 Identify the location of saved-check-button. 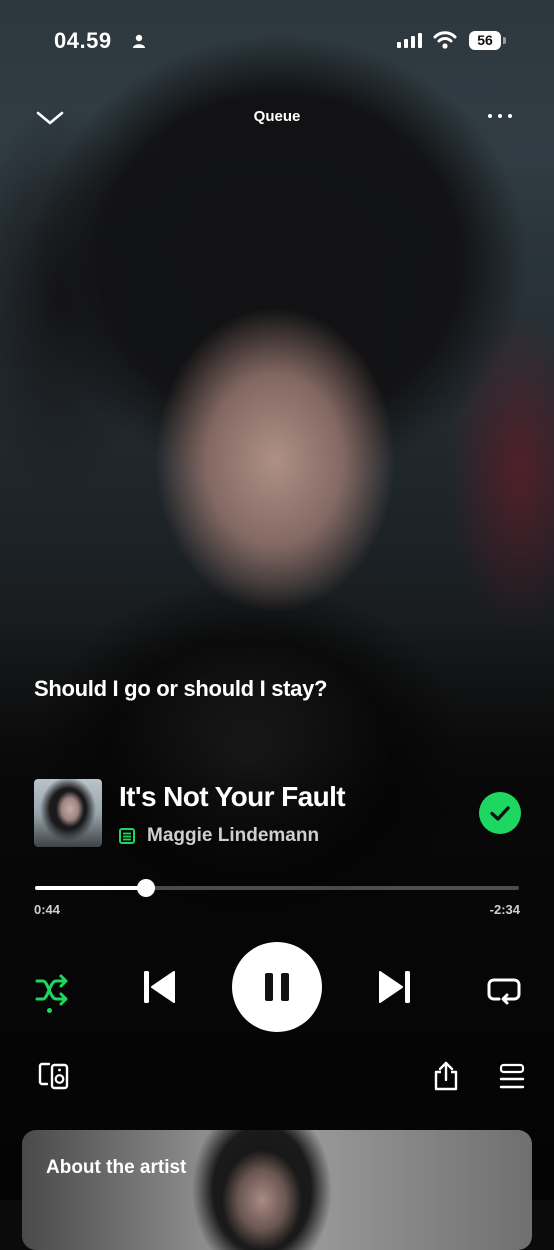
(500, 813).